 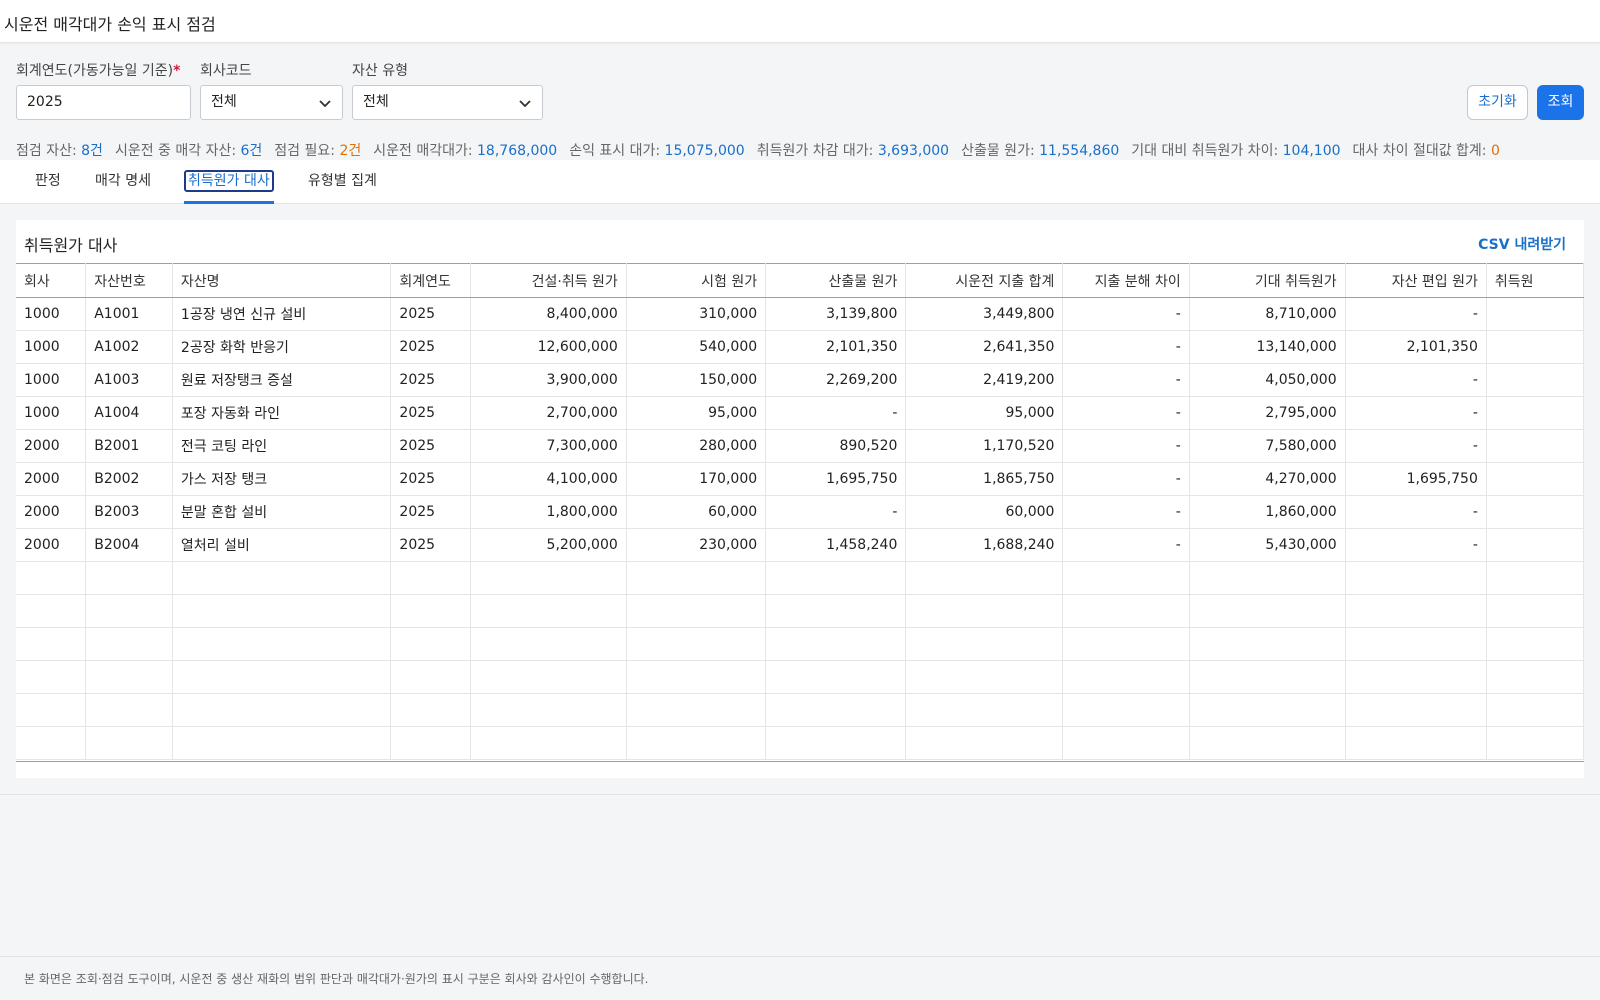 I want to click on tab-acquisition-cost-recon: 취득원가 대사, so click(x=229, y=182).